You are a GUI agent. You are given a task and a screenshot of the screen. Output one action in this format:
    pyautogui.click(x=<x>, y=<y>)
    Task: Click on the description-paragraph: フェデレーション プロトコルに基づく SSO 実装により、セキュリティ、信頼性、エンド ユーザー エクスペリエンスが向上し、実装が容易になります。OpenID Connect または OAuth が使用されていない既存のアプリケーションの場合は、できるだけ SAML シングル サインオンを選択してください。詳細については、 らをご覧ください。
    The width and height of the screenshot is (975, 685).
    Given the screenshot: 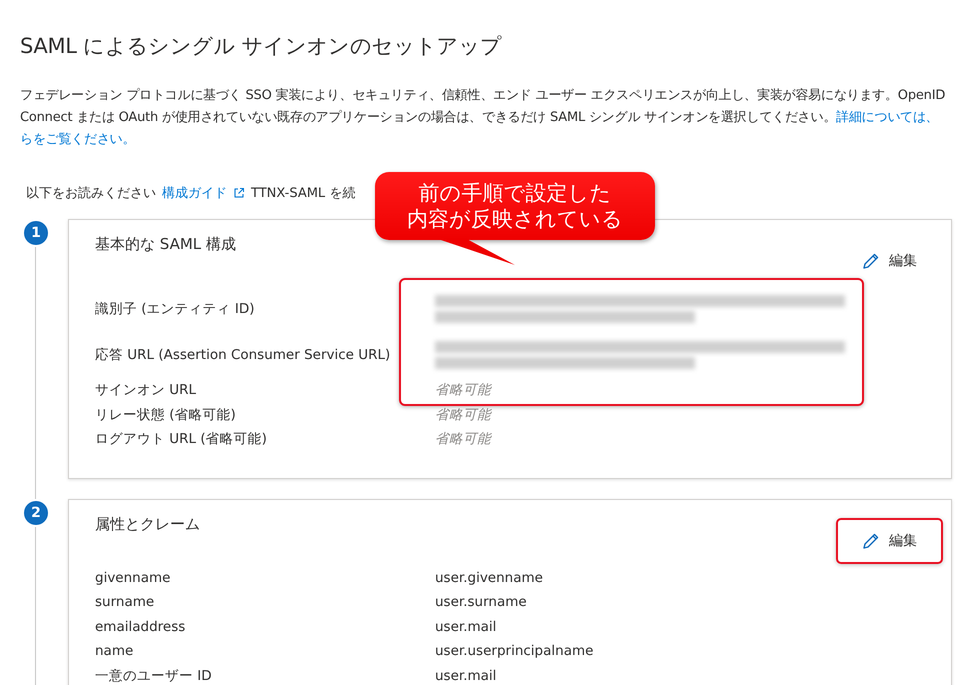 What is the action you would take?
    pyautogui.click(x=483, y=118)
    